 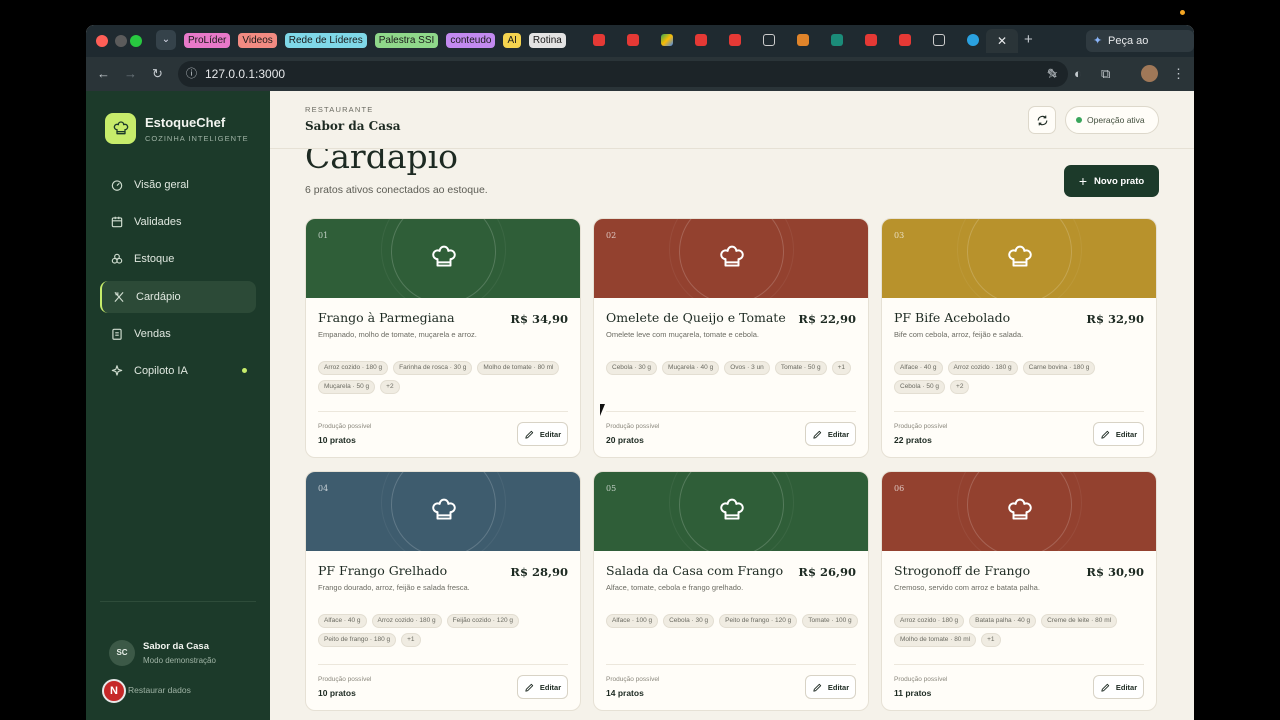 I want to click on user-mode: Modo demonstração, so click(x=179, y=660).